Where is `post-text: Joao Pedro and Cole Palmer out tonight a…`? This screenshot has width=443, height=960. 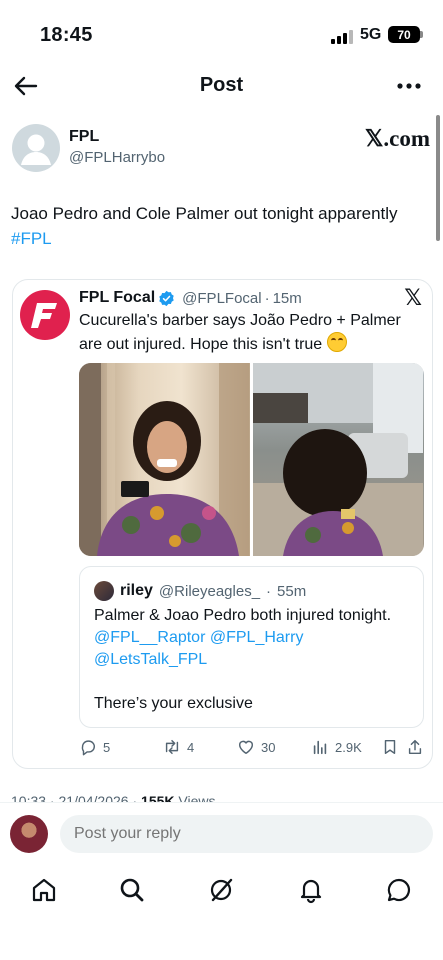
post-text: Joao Pedro and Cole Palmer out tonight a… is located at coordinates (221, 226).